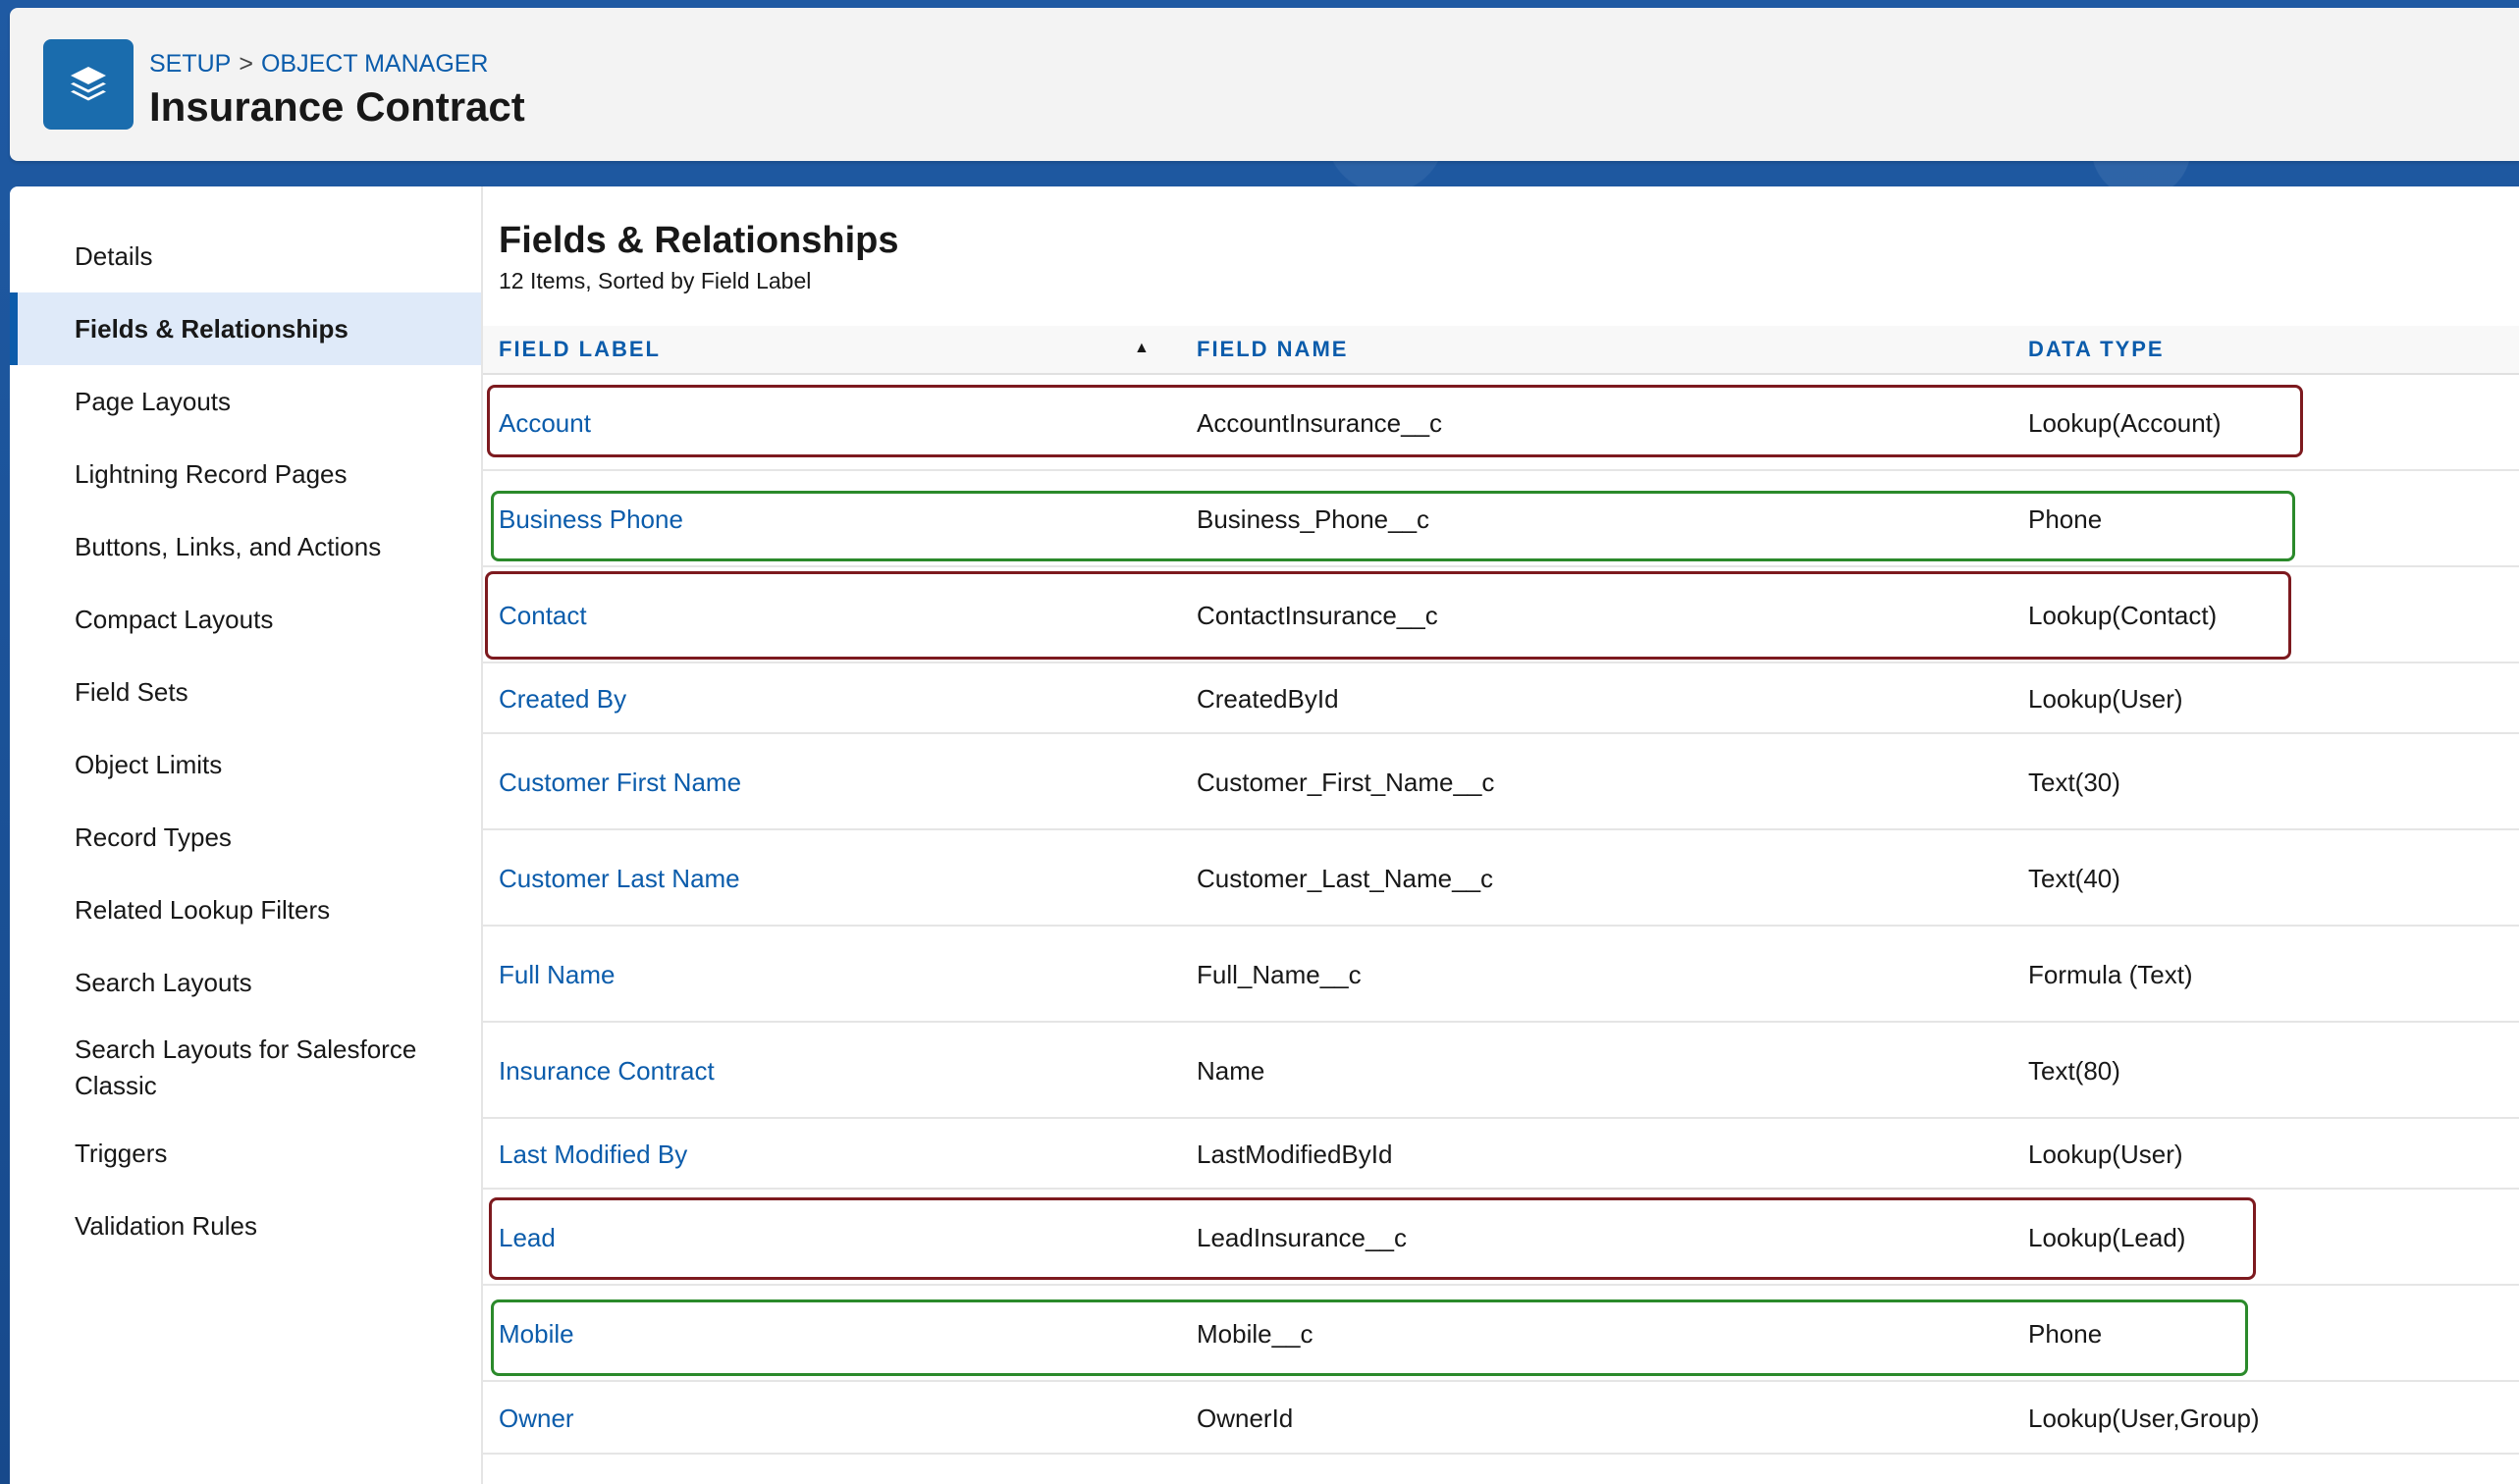 The image size is (2519, 1484). Describe the element at coordinates (246, 837) in the screenshot. I see `sidebar-item-record-types: Record Types` at that location.